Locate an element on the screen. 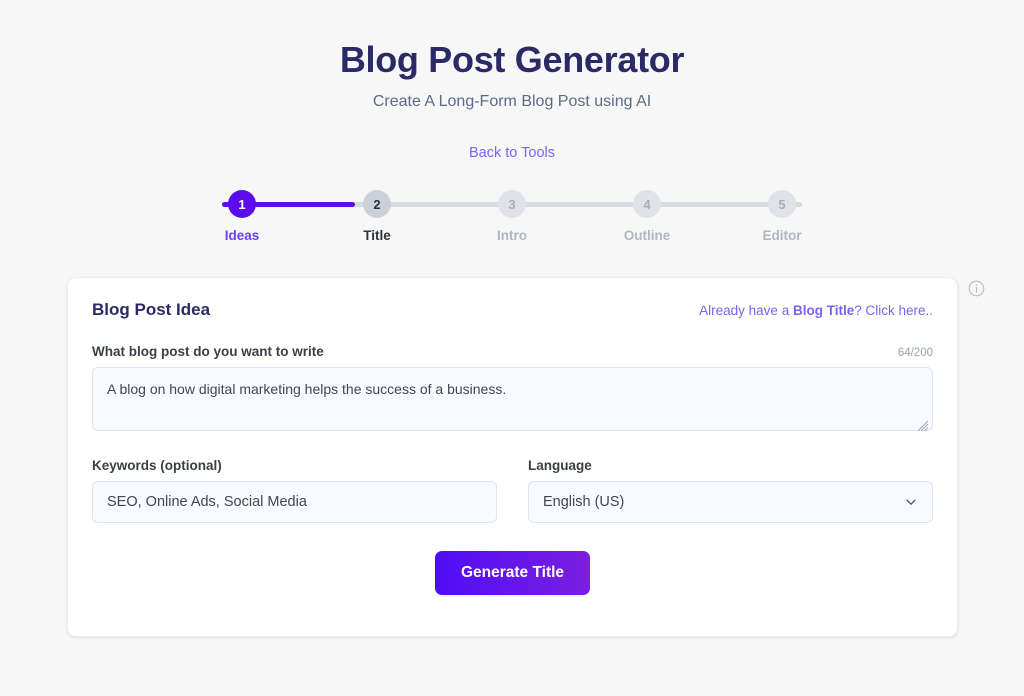 This screenshot has width=1024, height=696. language-field: Language English (US) is located at coordinates (730, 490).